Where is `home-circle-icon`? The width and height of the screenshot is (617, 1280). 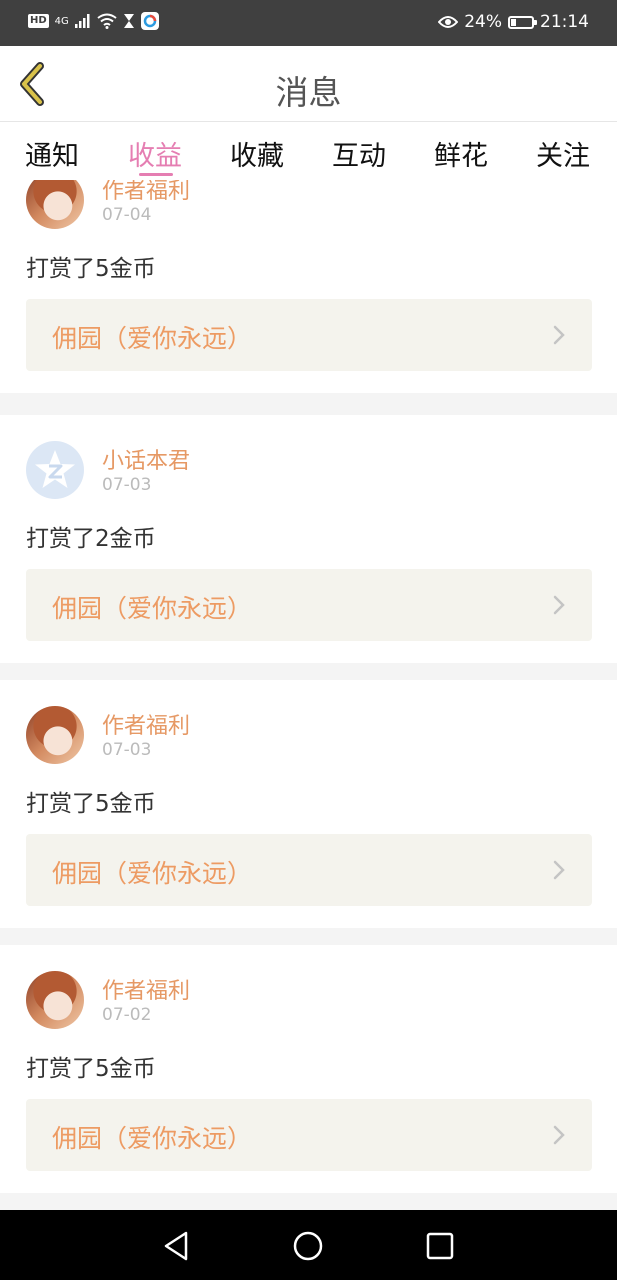
home-circle-icon is located at coordinates (308, 1246).